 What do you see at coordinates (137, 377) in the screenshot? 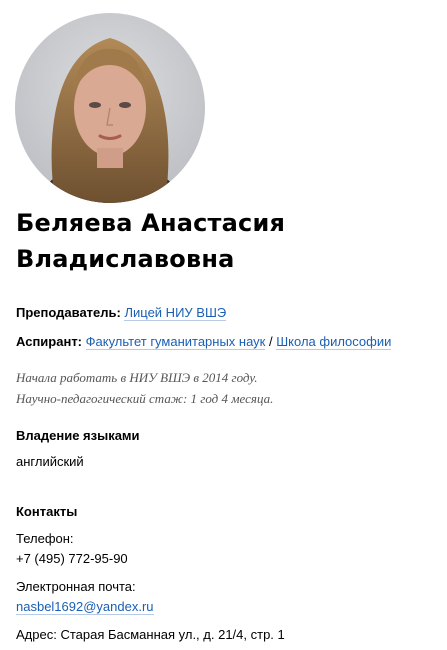
I see `experience-start: Начала работать в НИУ ВШЭ в 2014 году.` at bounding box center [137, 377].